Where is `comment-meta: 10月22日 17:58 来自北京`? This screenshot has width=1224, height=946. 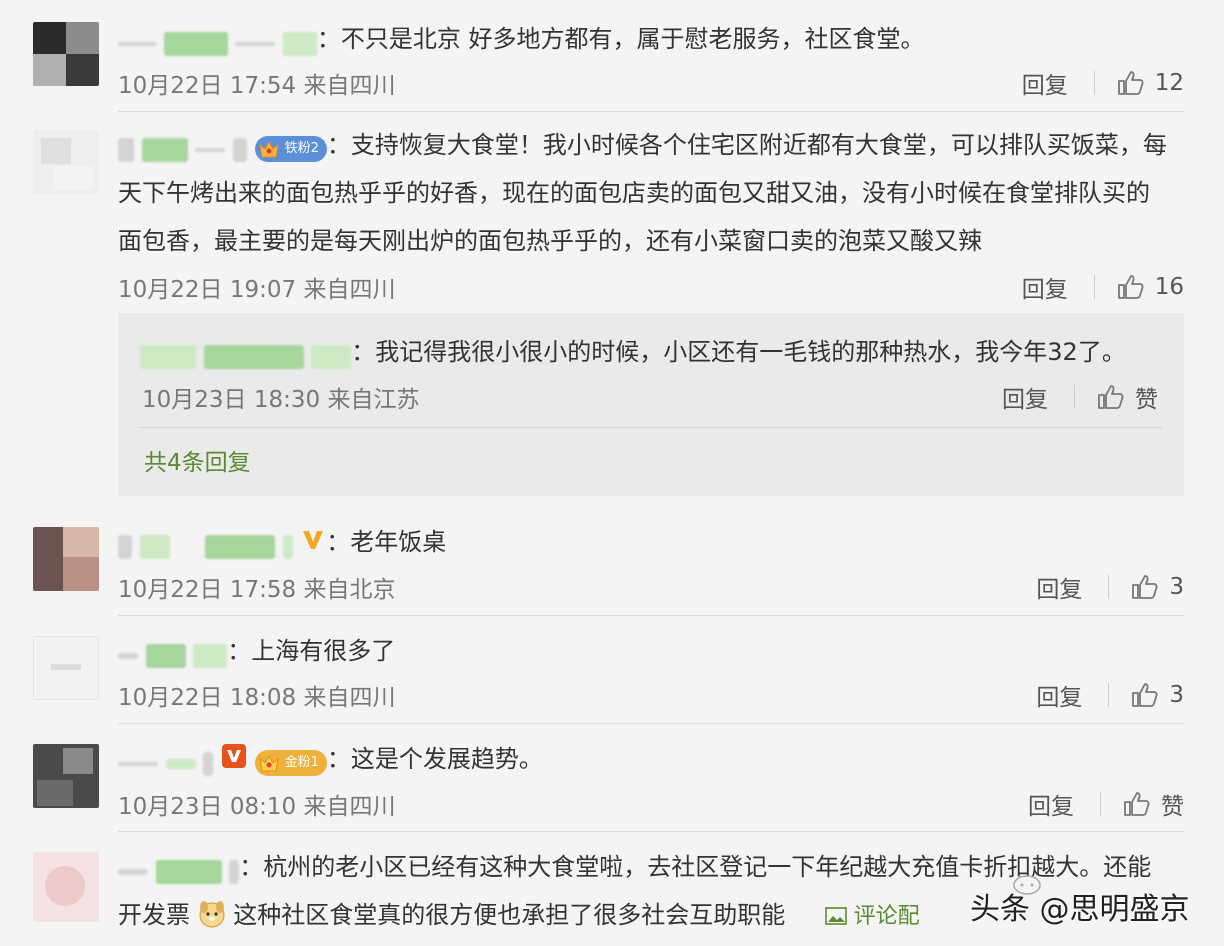
comment-meta: 10月22日 17:58 来自北京 is located at coordinates (257, 590).